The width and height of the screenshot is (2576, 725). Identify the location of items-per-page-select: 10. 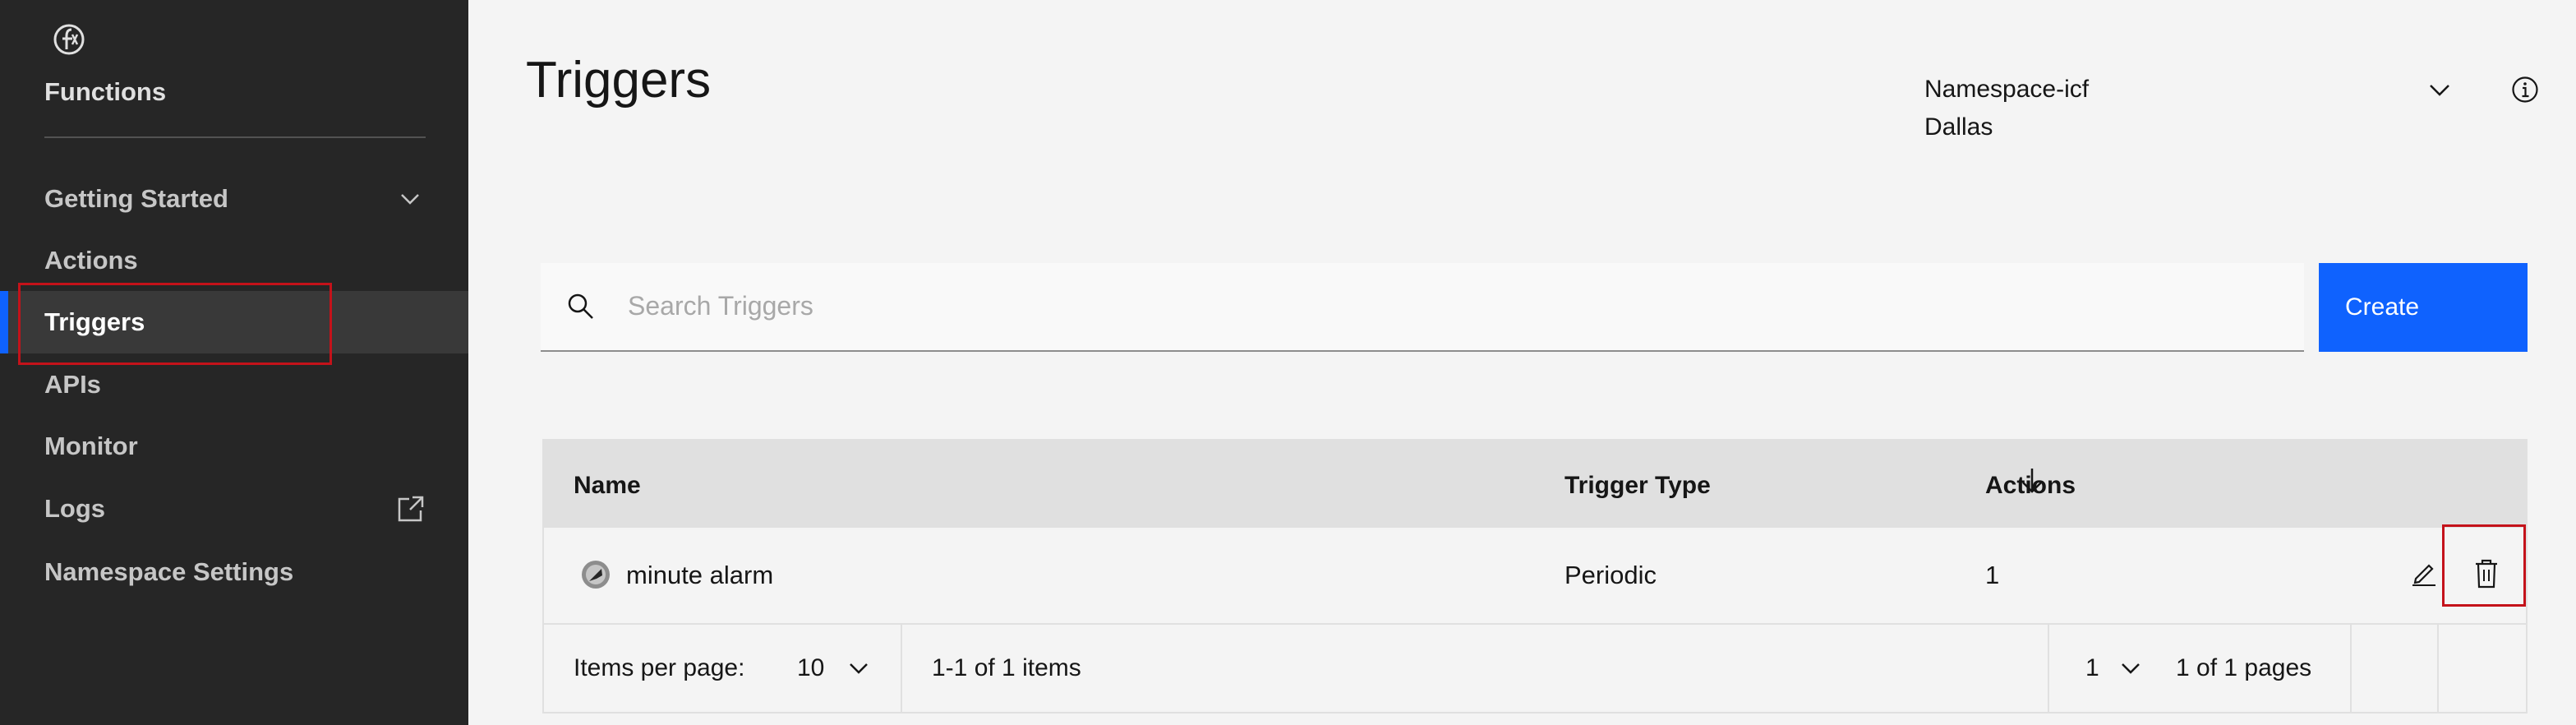
(810, 668).